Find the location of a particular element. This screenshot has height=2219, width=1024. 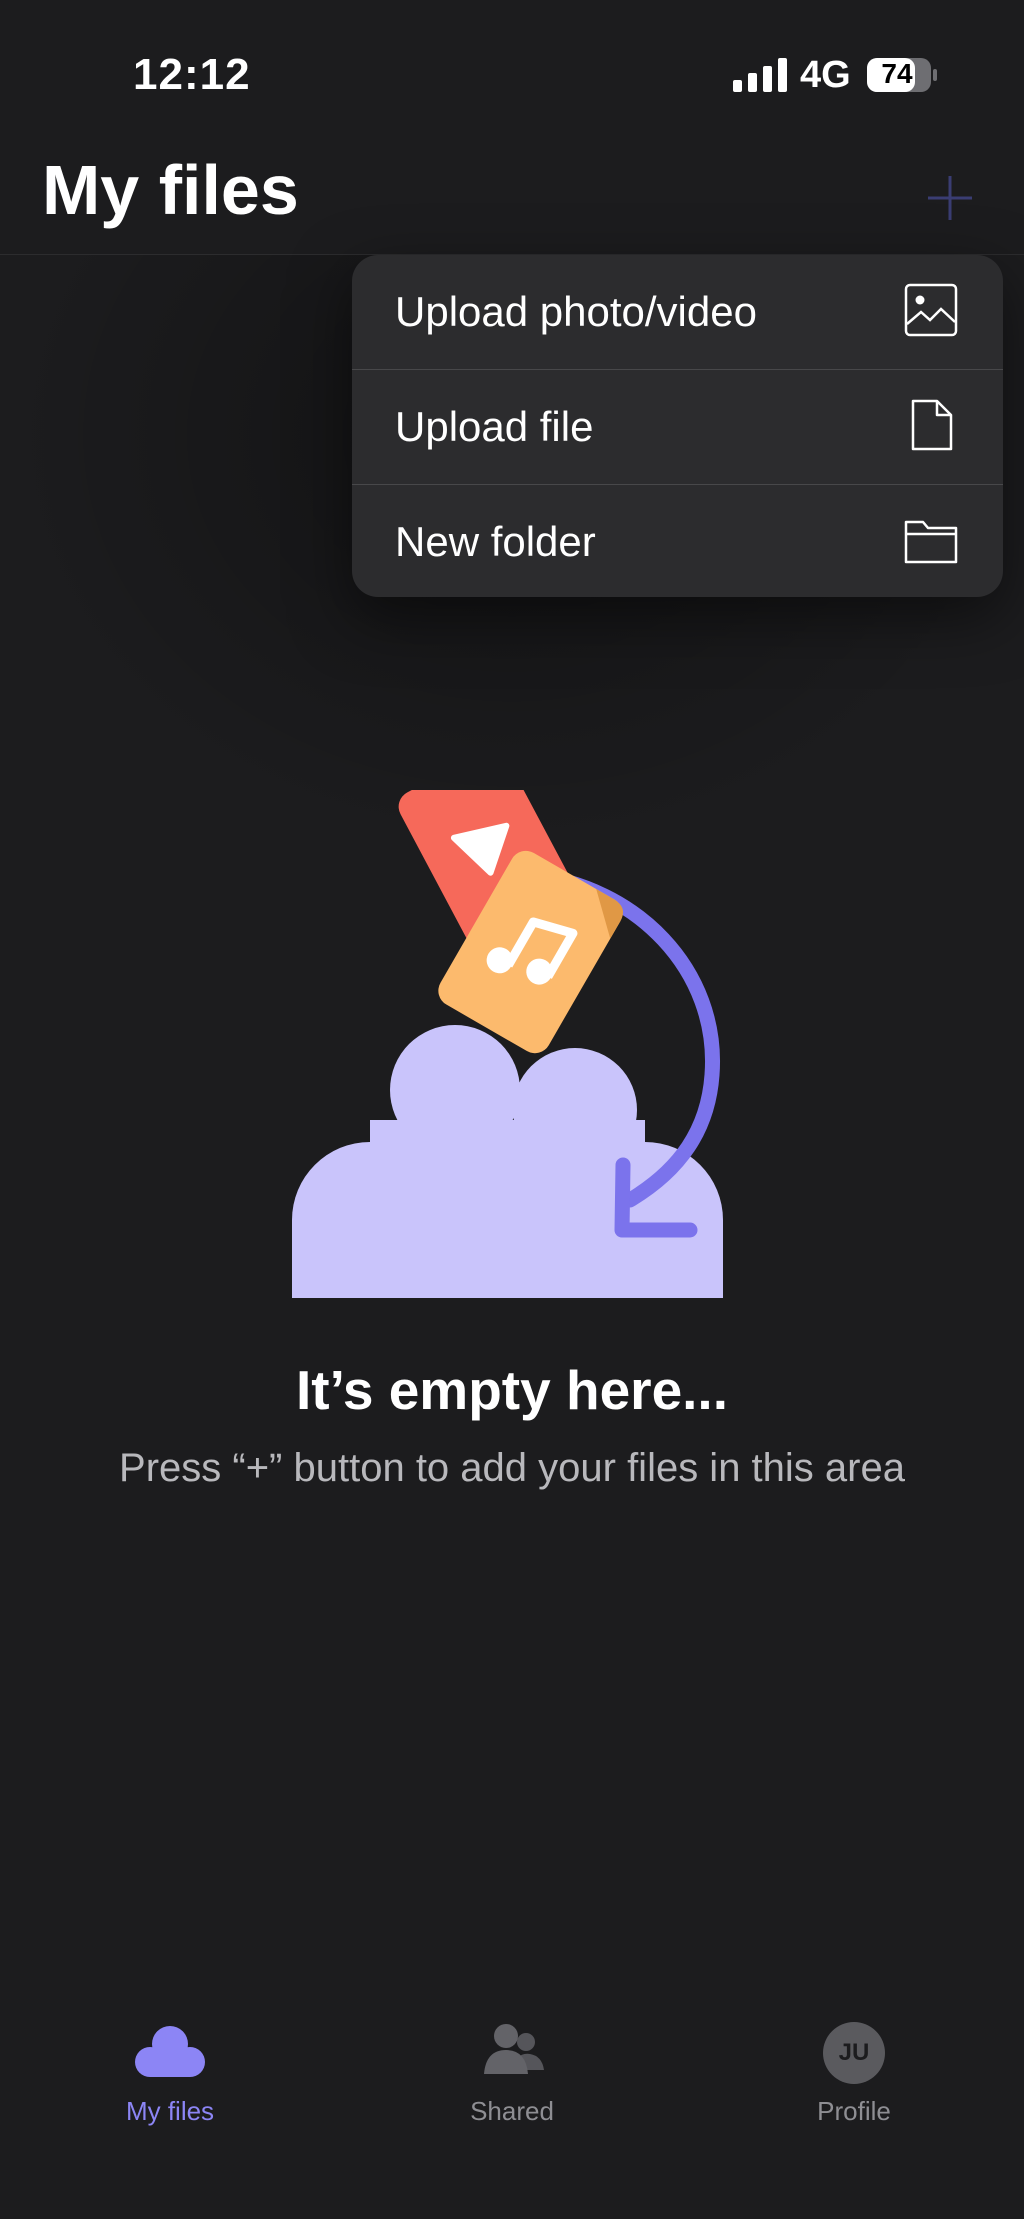

menu-item-upload-photo-video: Upload photo/video is located at coordinates (677, 312).